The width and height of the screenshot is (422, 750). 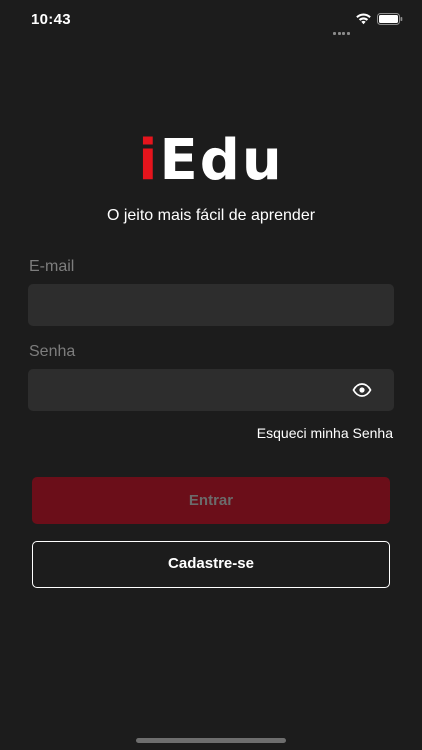 What do you see at coordinates (211, 215) in the screenshot?
I see `tagline: O jeito mais fácil de aprender` at bounding box center [211, 215].